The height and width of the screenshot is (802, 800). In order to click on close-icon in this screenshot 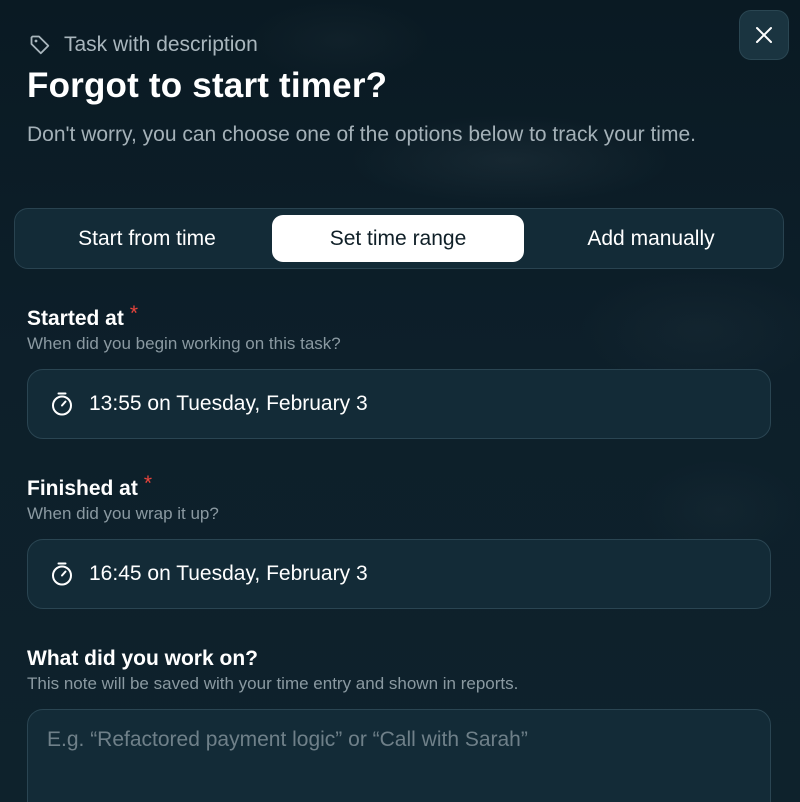, I will do `click(764, 35)`.